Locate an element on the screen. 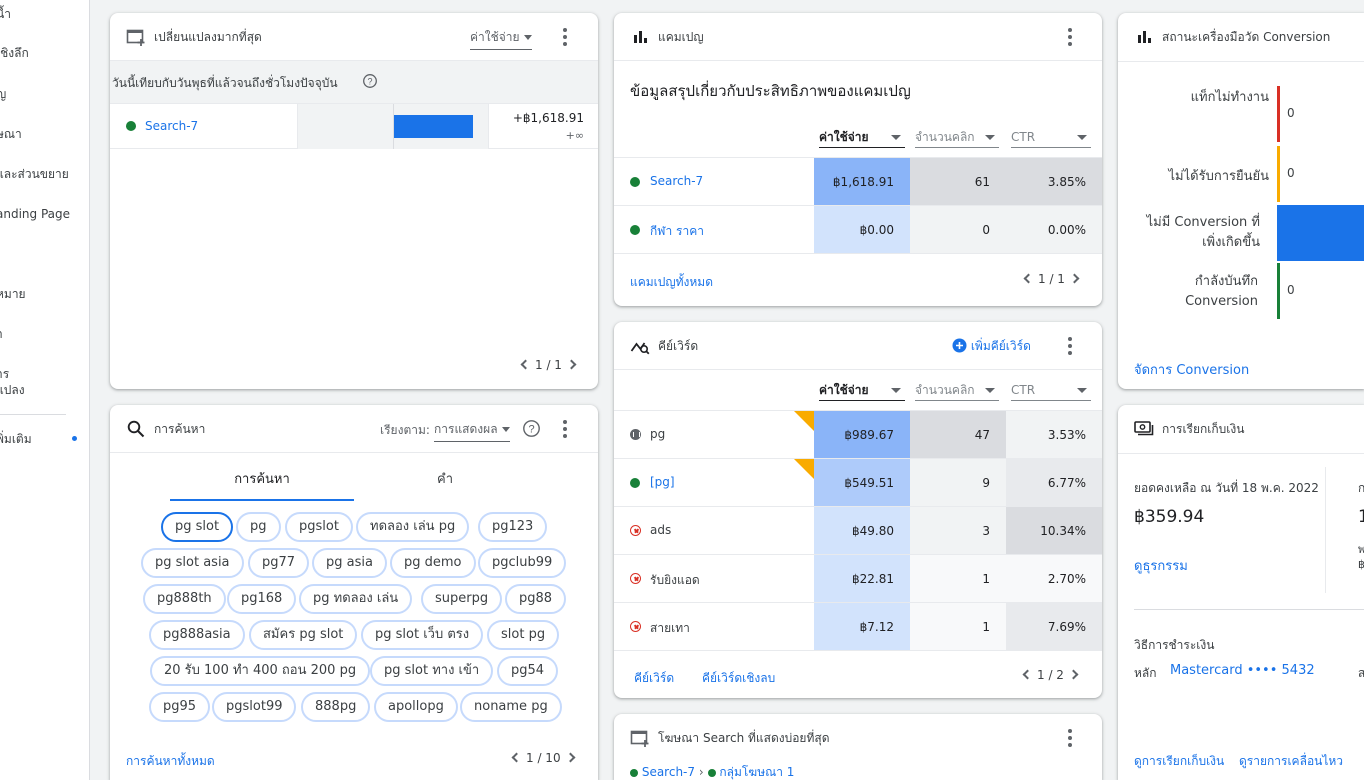  card-header: โฆษณา Search ที่แสดงบ่อยที่สุด is located at coordinates (858, 738).